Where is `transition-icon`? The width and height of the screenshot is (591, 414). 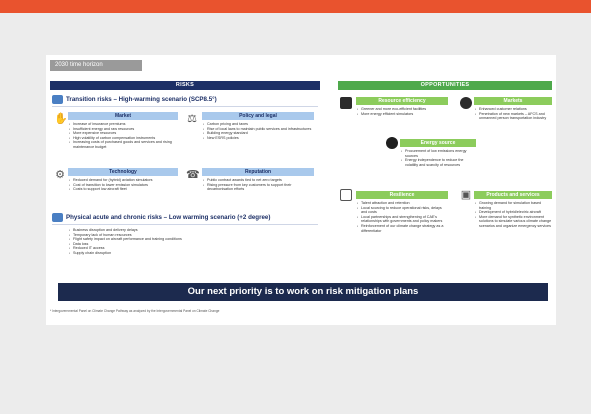
transition-icon is located at coordinates (57, 99).